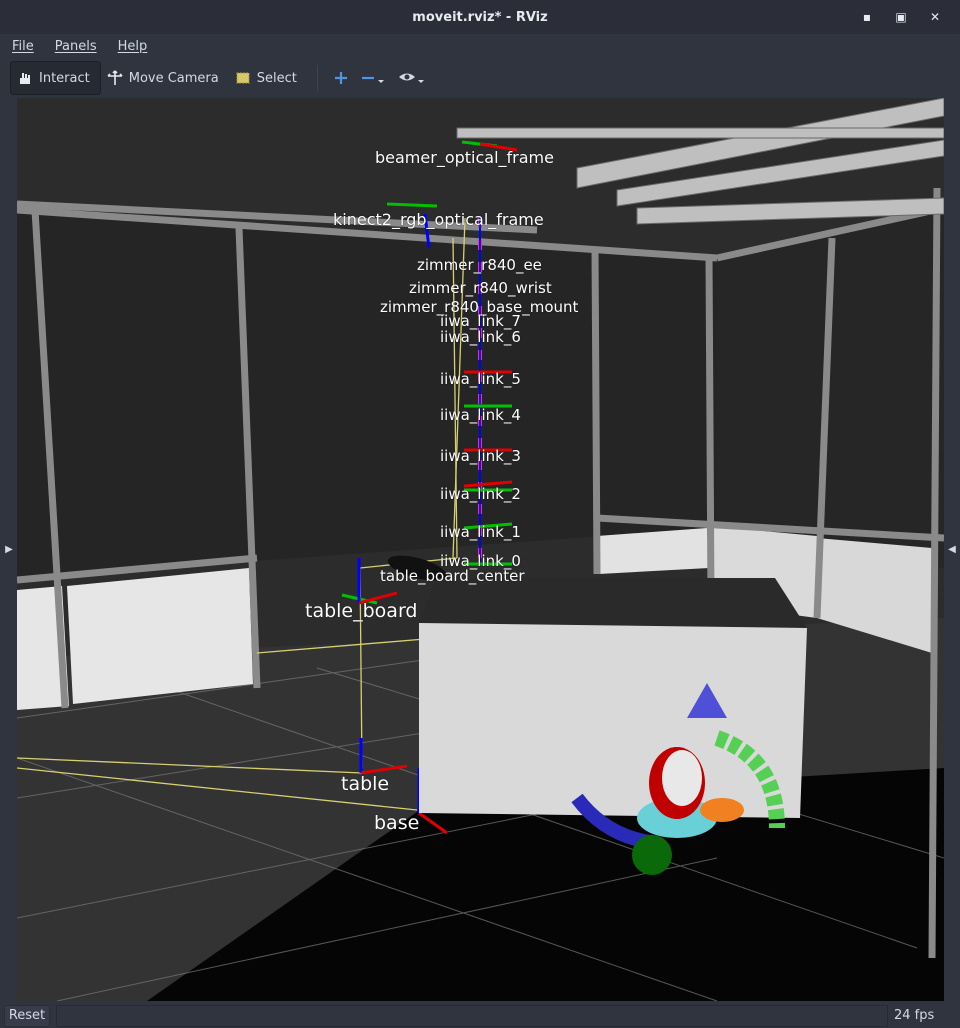  What do you see at coordinates (480, 337) in the screenshot?
I see `frame-label-iiwa-link-6: iiwa_link_6` at bounding box center [480, 337].